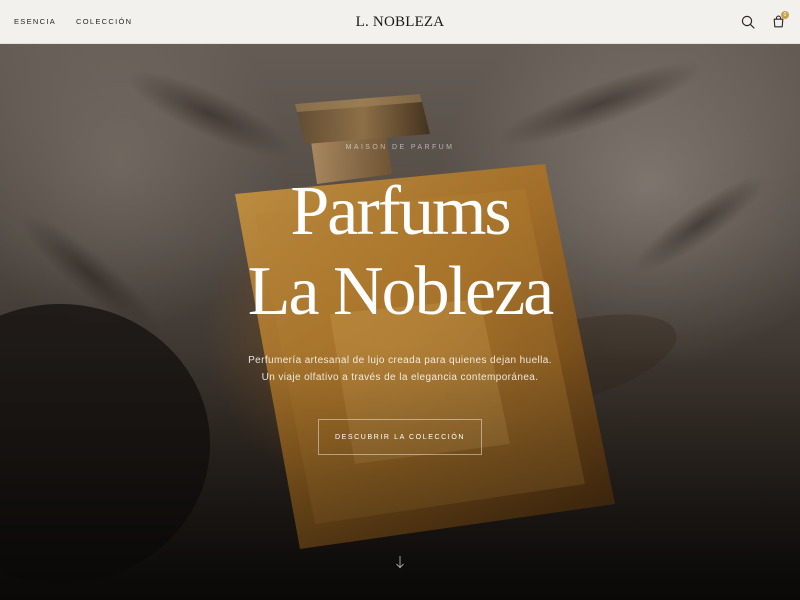 The image size is (800, 600). I want to click on hero-eyebrow: Maison de Parfum, so click(400, 147).